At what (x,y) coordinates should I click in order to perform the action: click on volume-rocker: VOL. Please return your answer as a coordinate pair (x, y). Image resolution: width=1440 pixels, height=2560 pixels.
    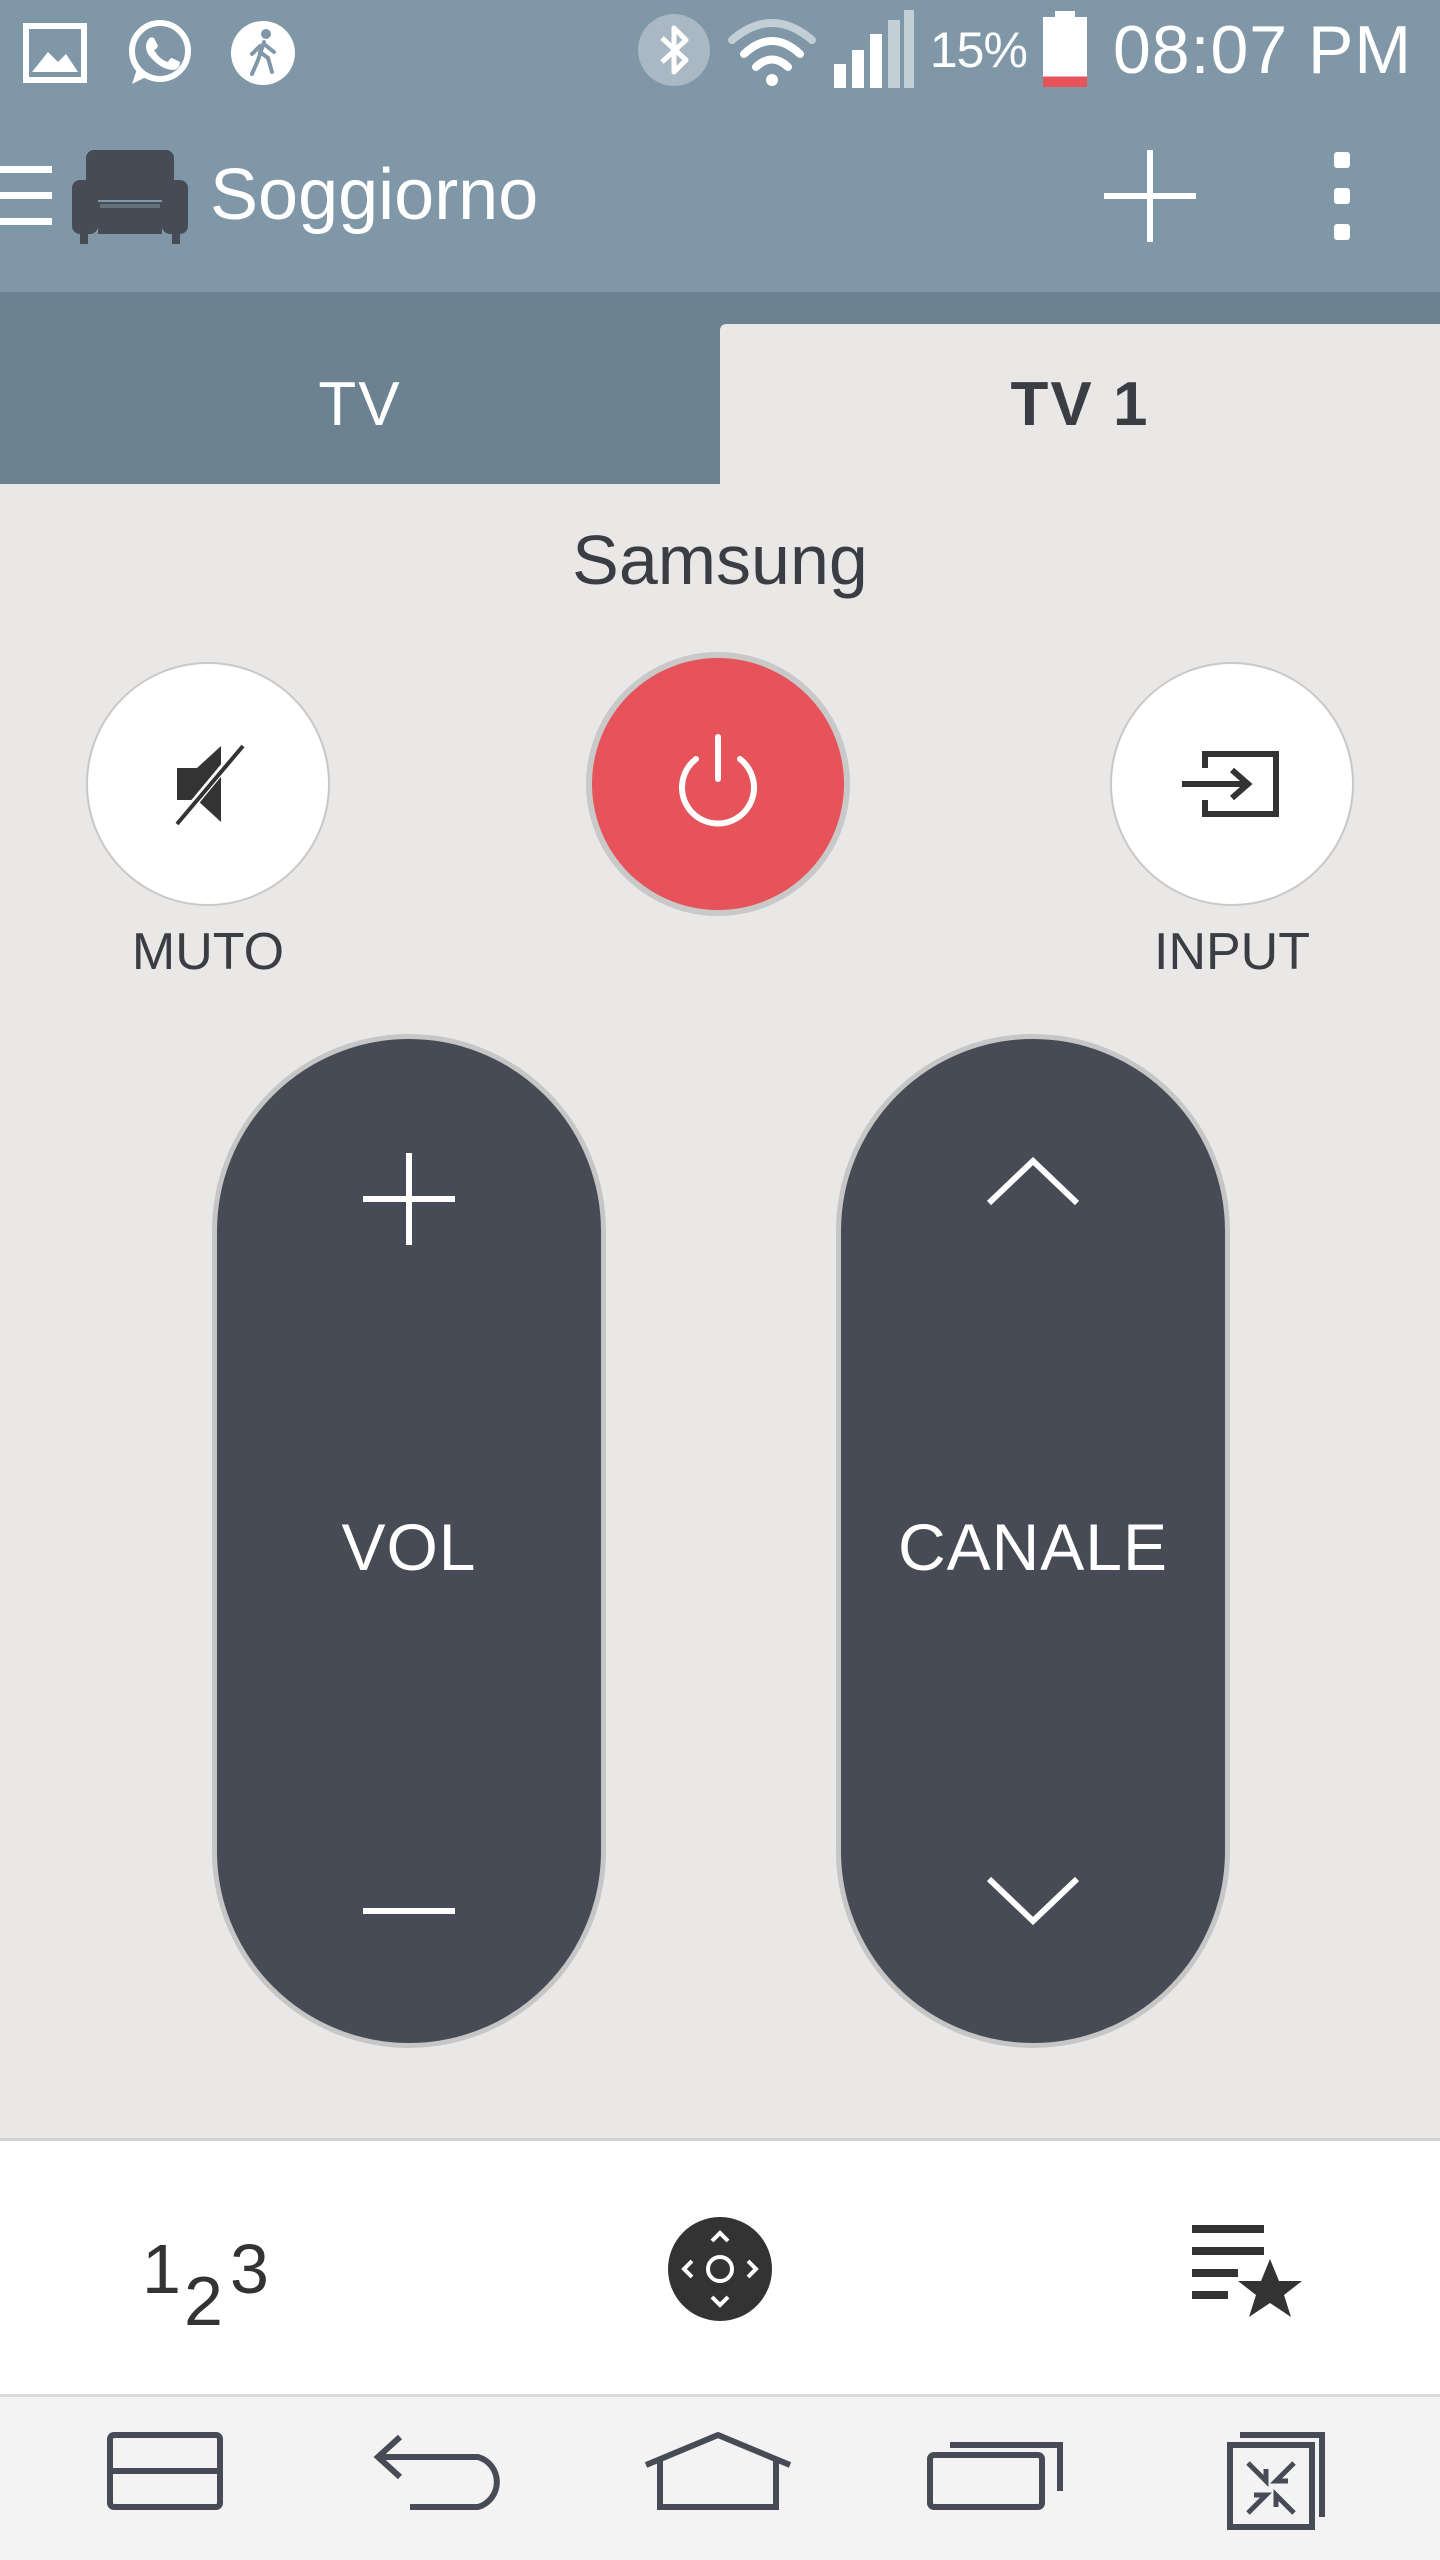
    Looking at the image, I should click on (409, 1541).